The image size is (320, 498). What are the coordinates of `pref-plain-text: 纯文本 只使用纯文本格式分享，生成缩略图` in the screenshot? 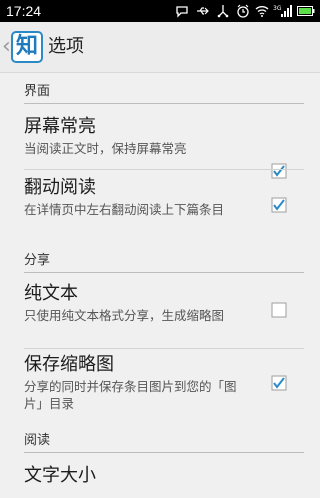 It's located at (160, 313).